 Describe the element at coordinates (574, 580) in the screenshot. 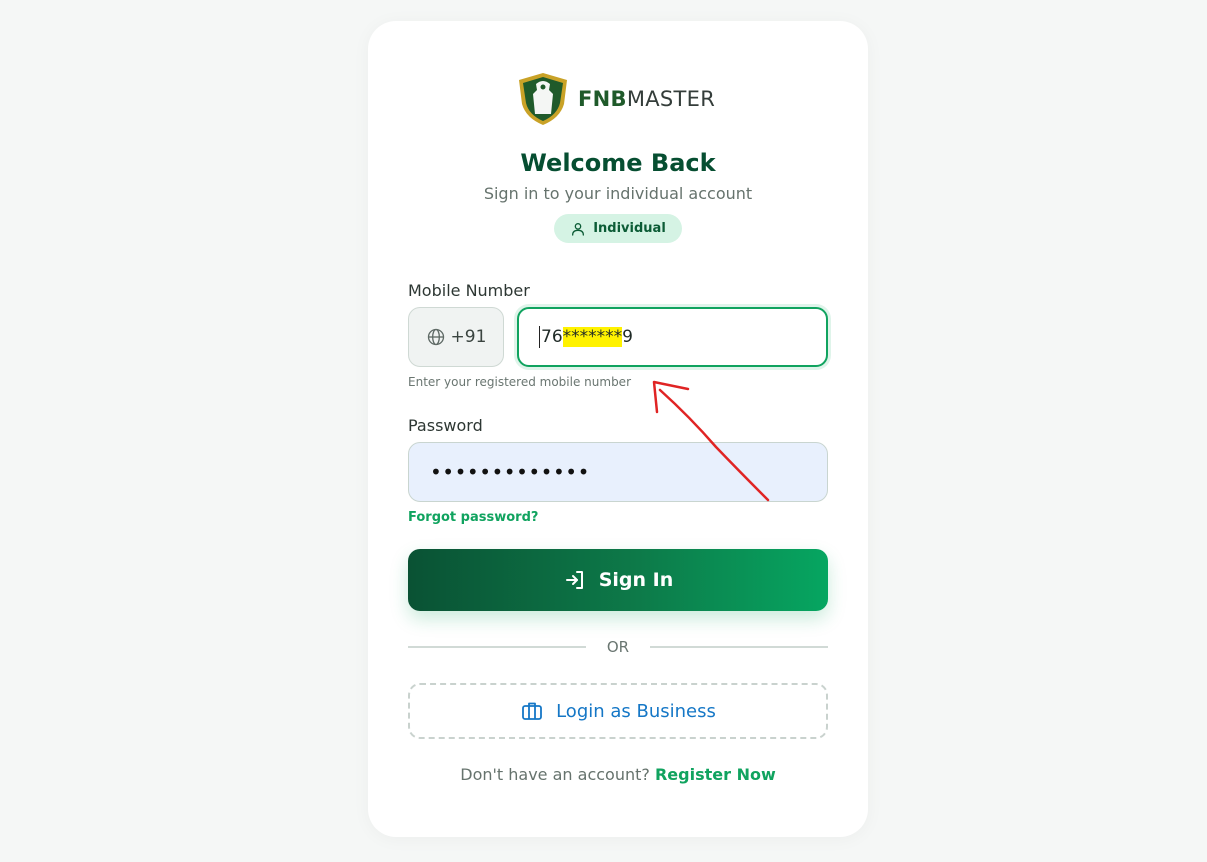

I see `login-arrow-icon` at that location.